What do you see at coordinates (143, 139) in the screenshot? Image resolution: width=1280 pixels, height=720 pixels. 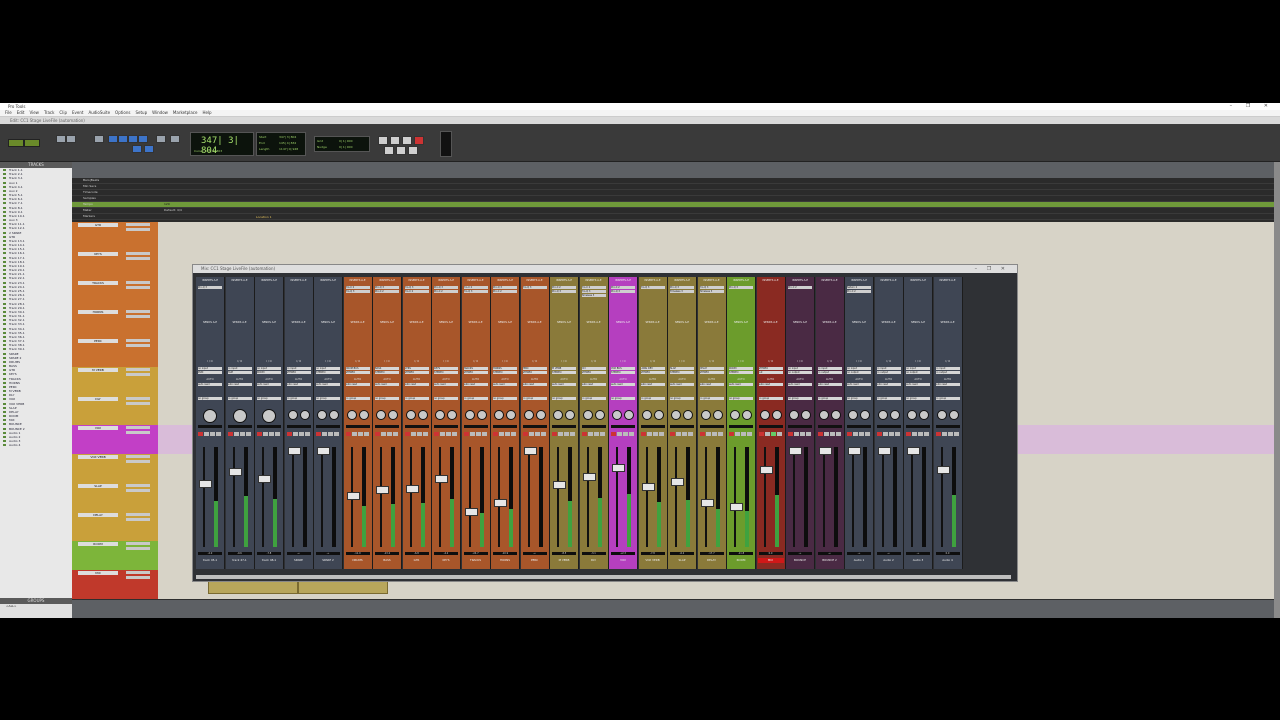 I see `pencil-tool-icon` at bounding box center [143, 139].